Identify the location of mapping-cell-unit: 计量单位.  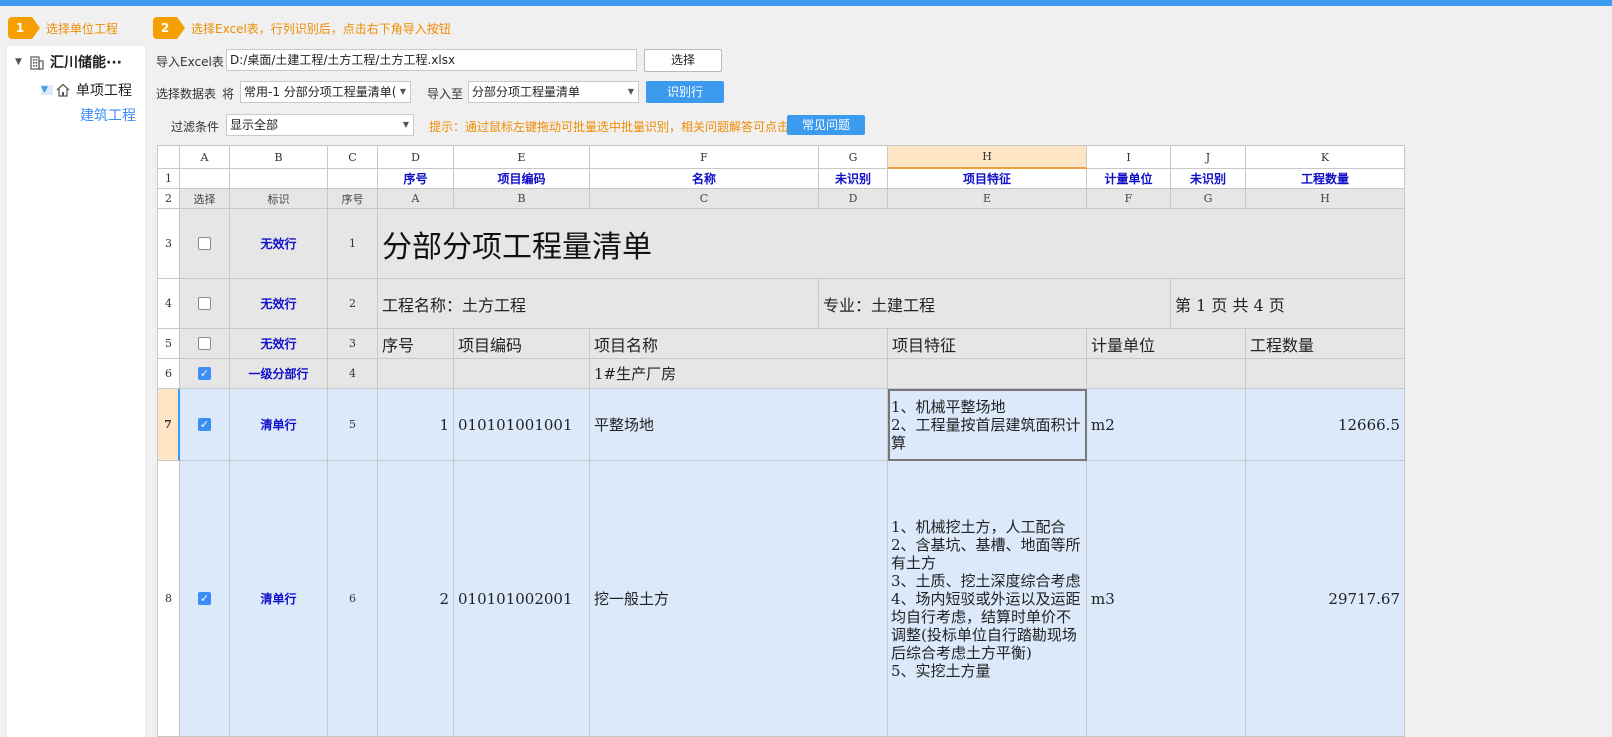
(1129, 179).